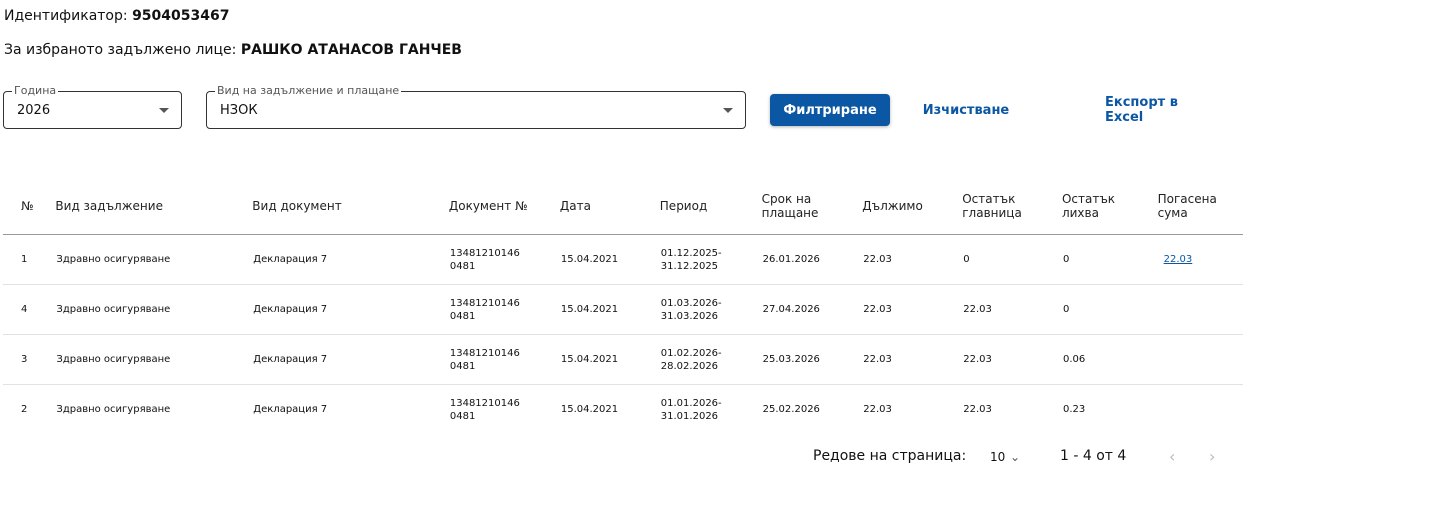  Describe the element at coordinates (122, 50) in the screenshot. I see `obligor-label: За избраното задължено лице:` at that location.